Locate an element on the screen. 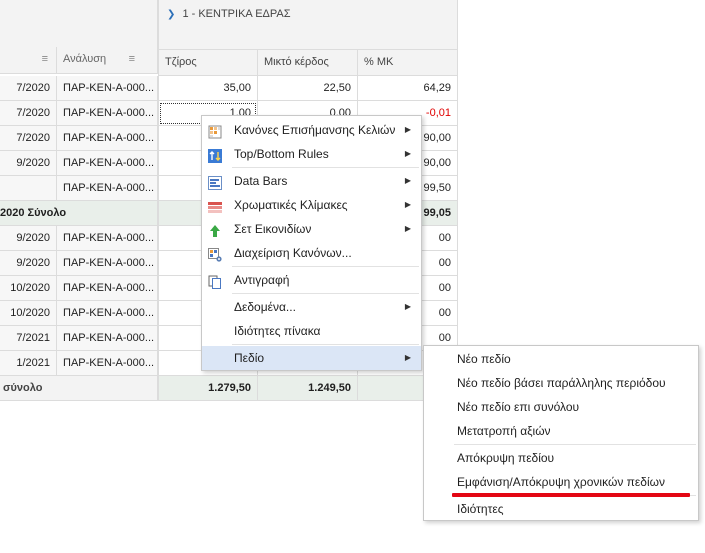  grand-total-gross-profit: 1.249,50 is located at coordinates (308, 388).